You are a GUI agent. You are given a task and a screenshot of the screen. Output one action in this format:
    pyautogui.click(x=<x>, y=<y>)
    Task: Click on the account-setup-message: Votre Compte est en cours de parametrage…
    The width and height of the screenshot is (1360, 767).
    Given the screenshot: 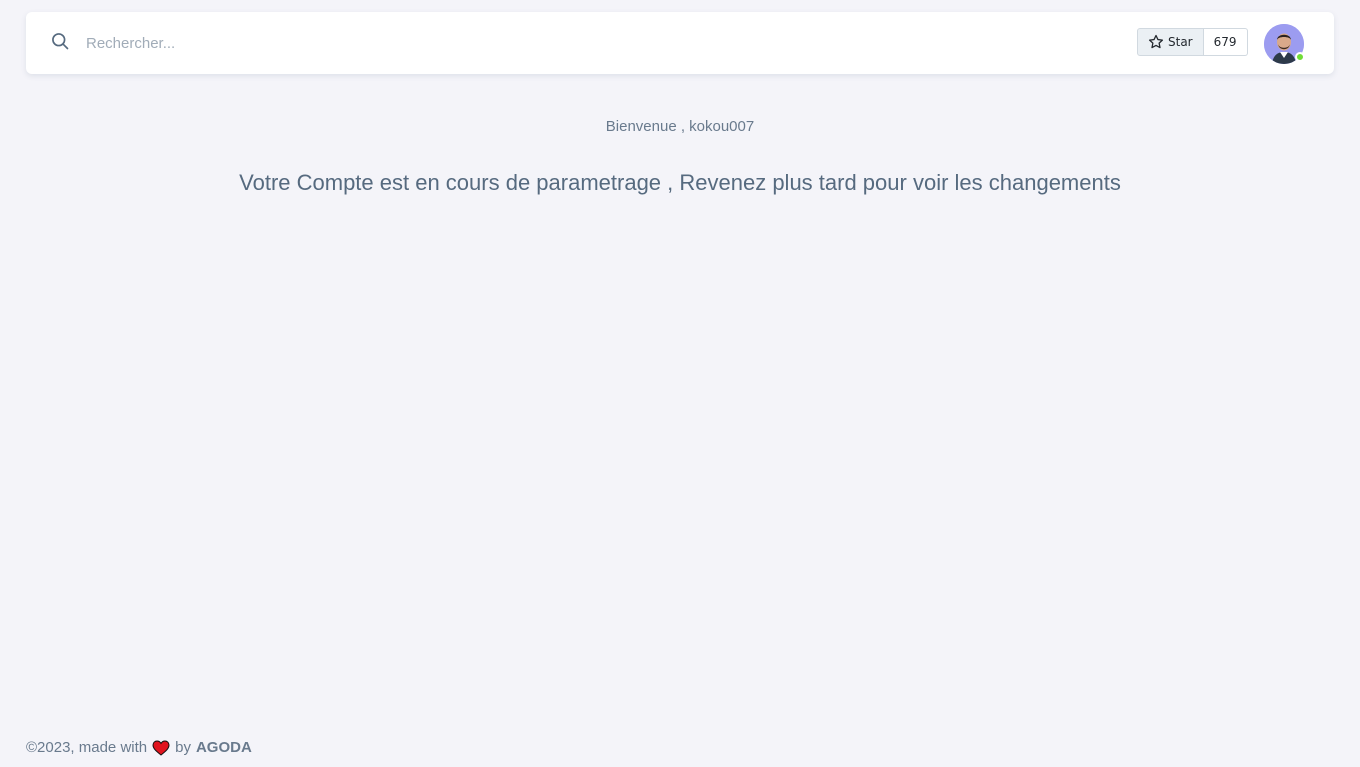 What is the action you would take?
    pyautogui.click(x=680, y=182)
    